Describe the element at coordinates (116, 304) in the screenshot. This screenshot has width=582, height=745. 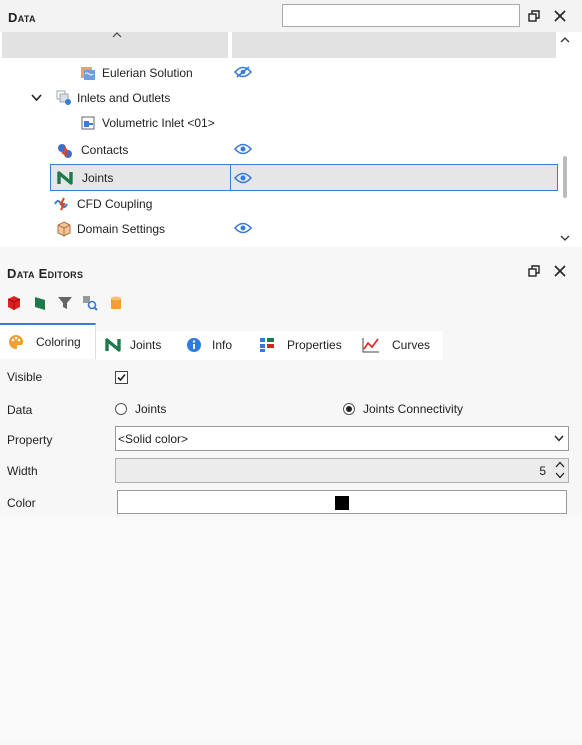
I see `cylinder-icon` at that location.